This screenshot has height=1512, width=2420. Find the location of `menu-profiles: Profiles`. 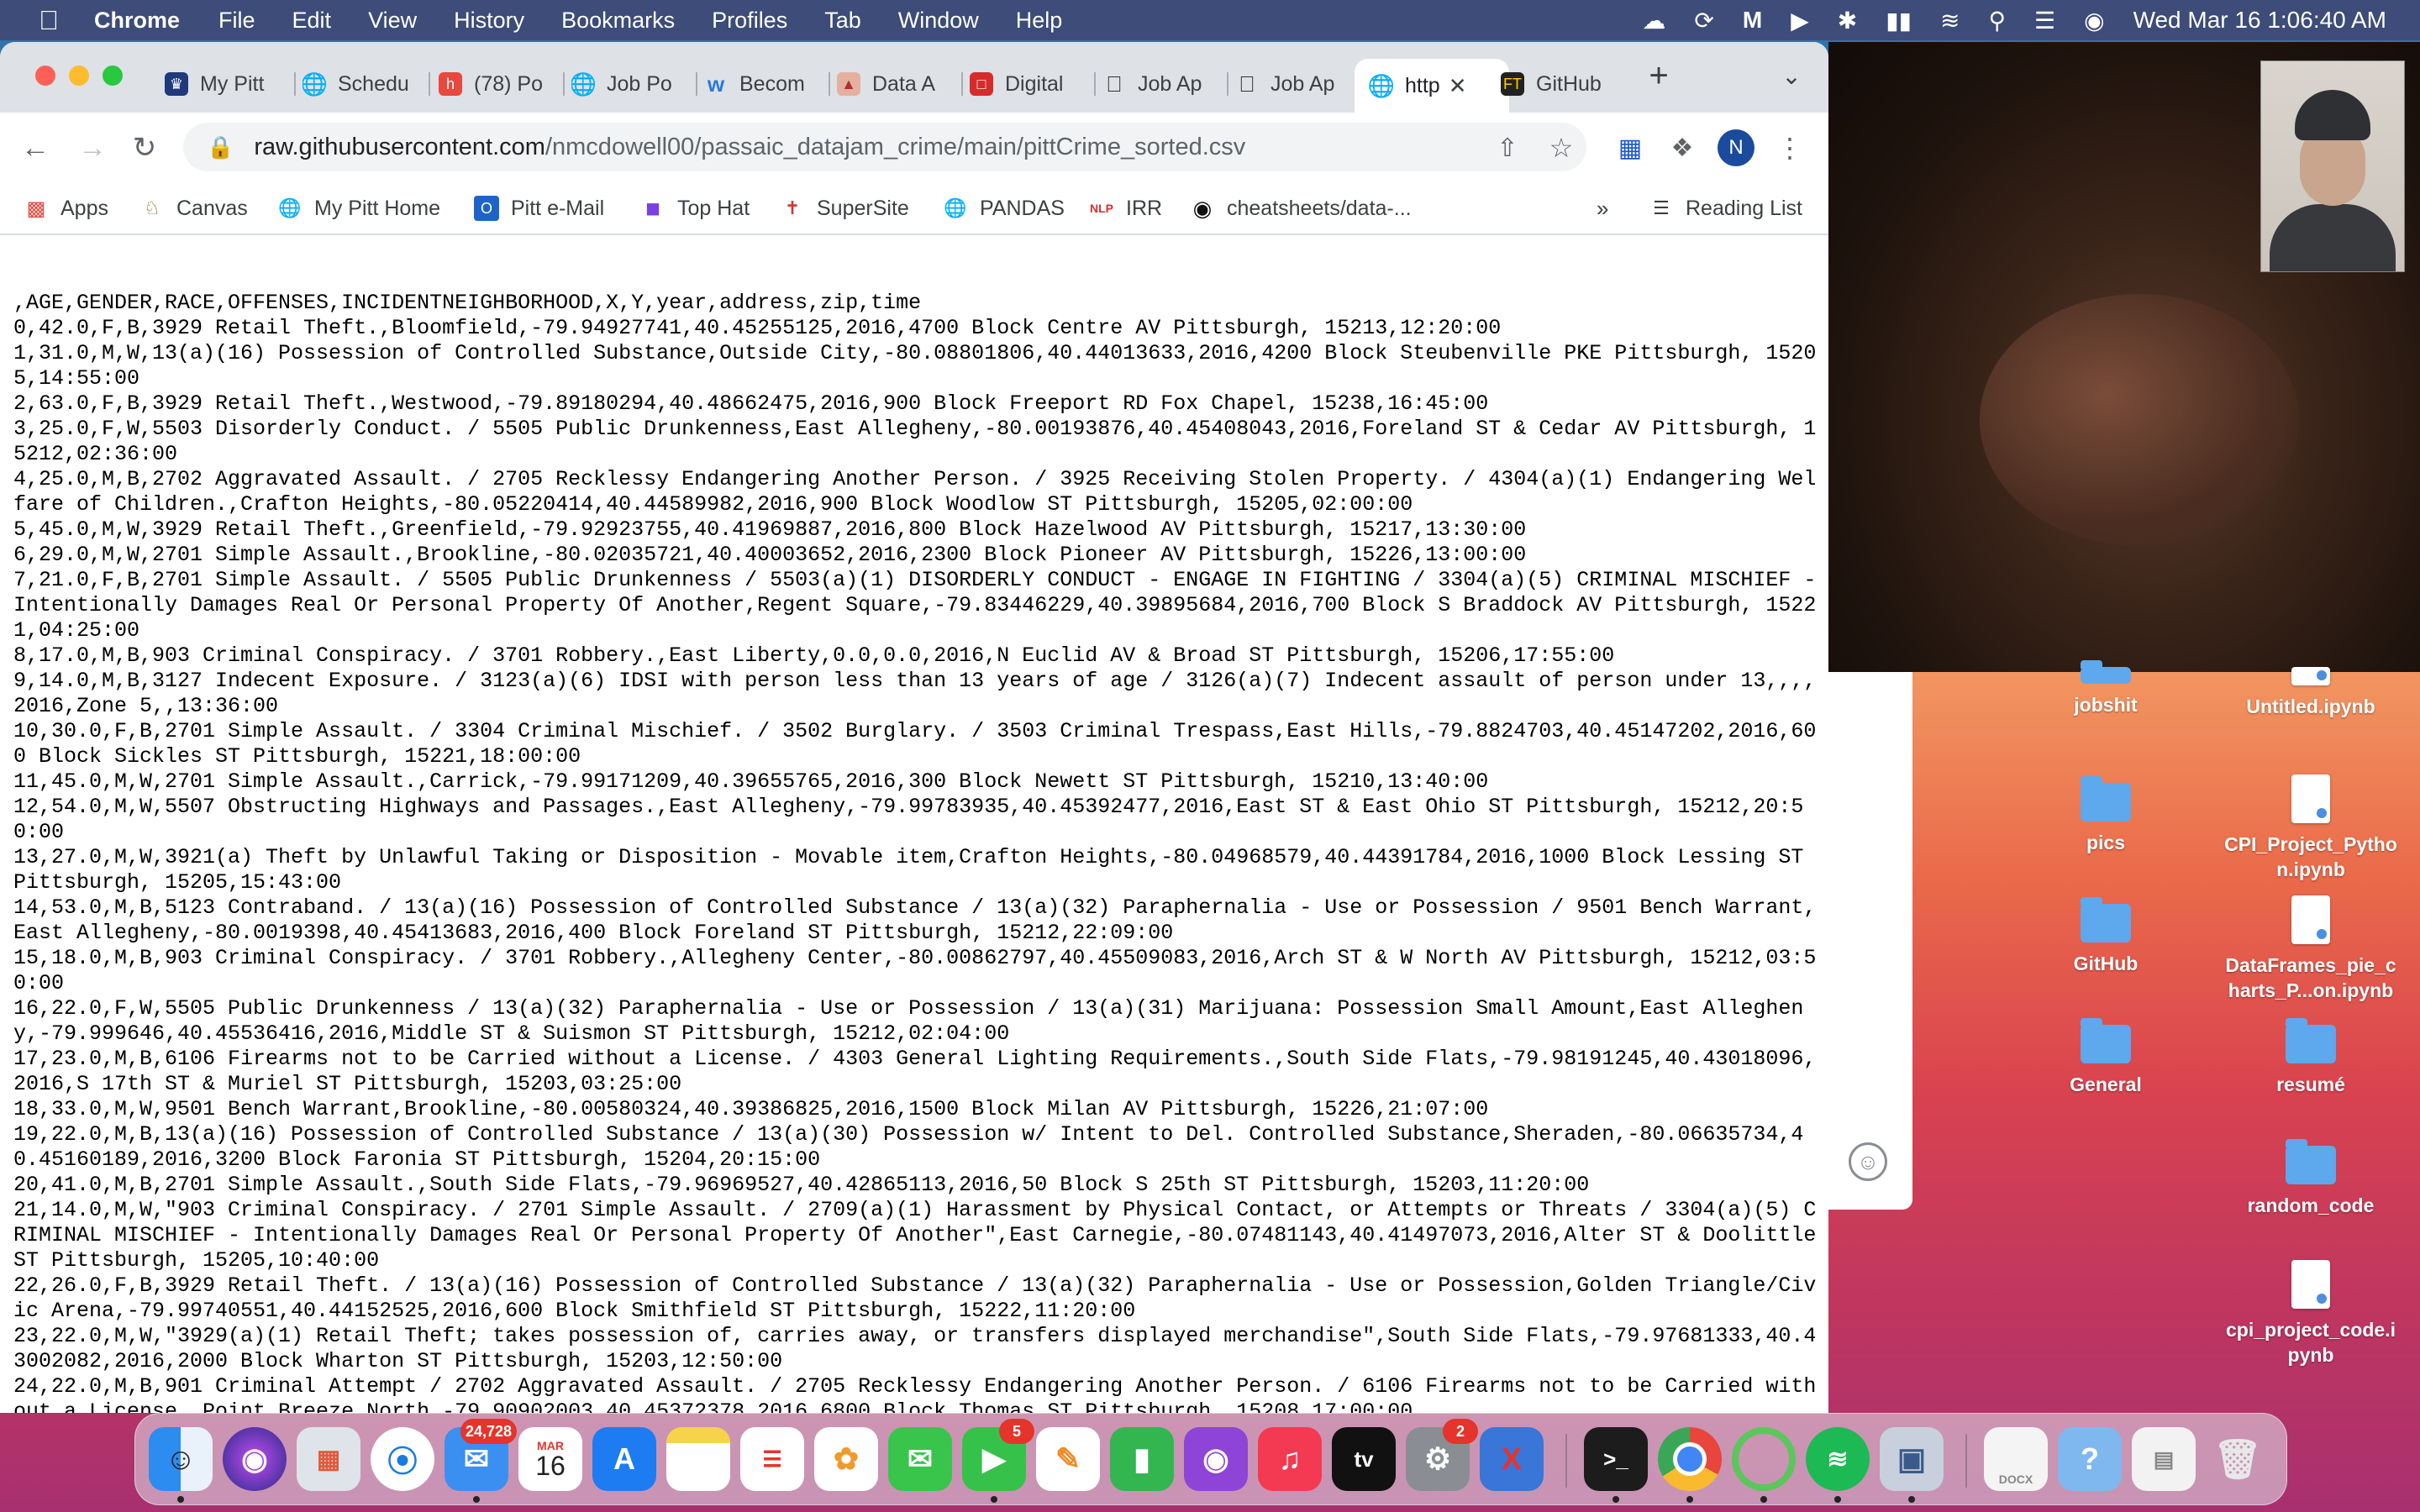

menu-profiles: Profiles is located at coordinates (749, 21).